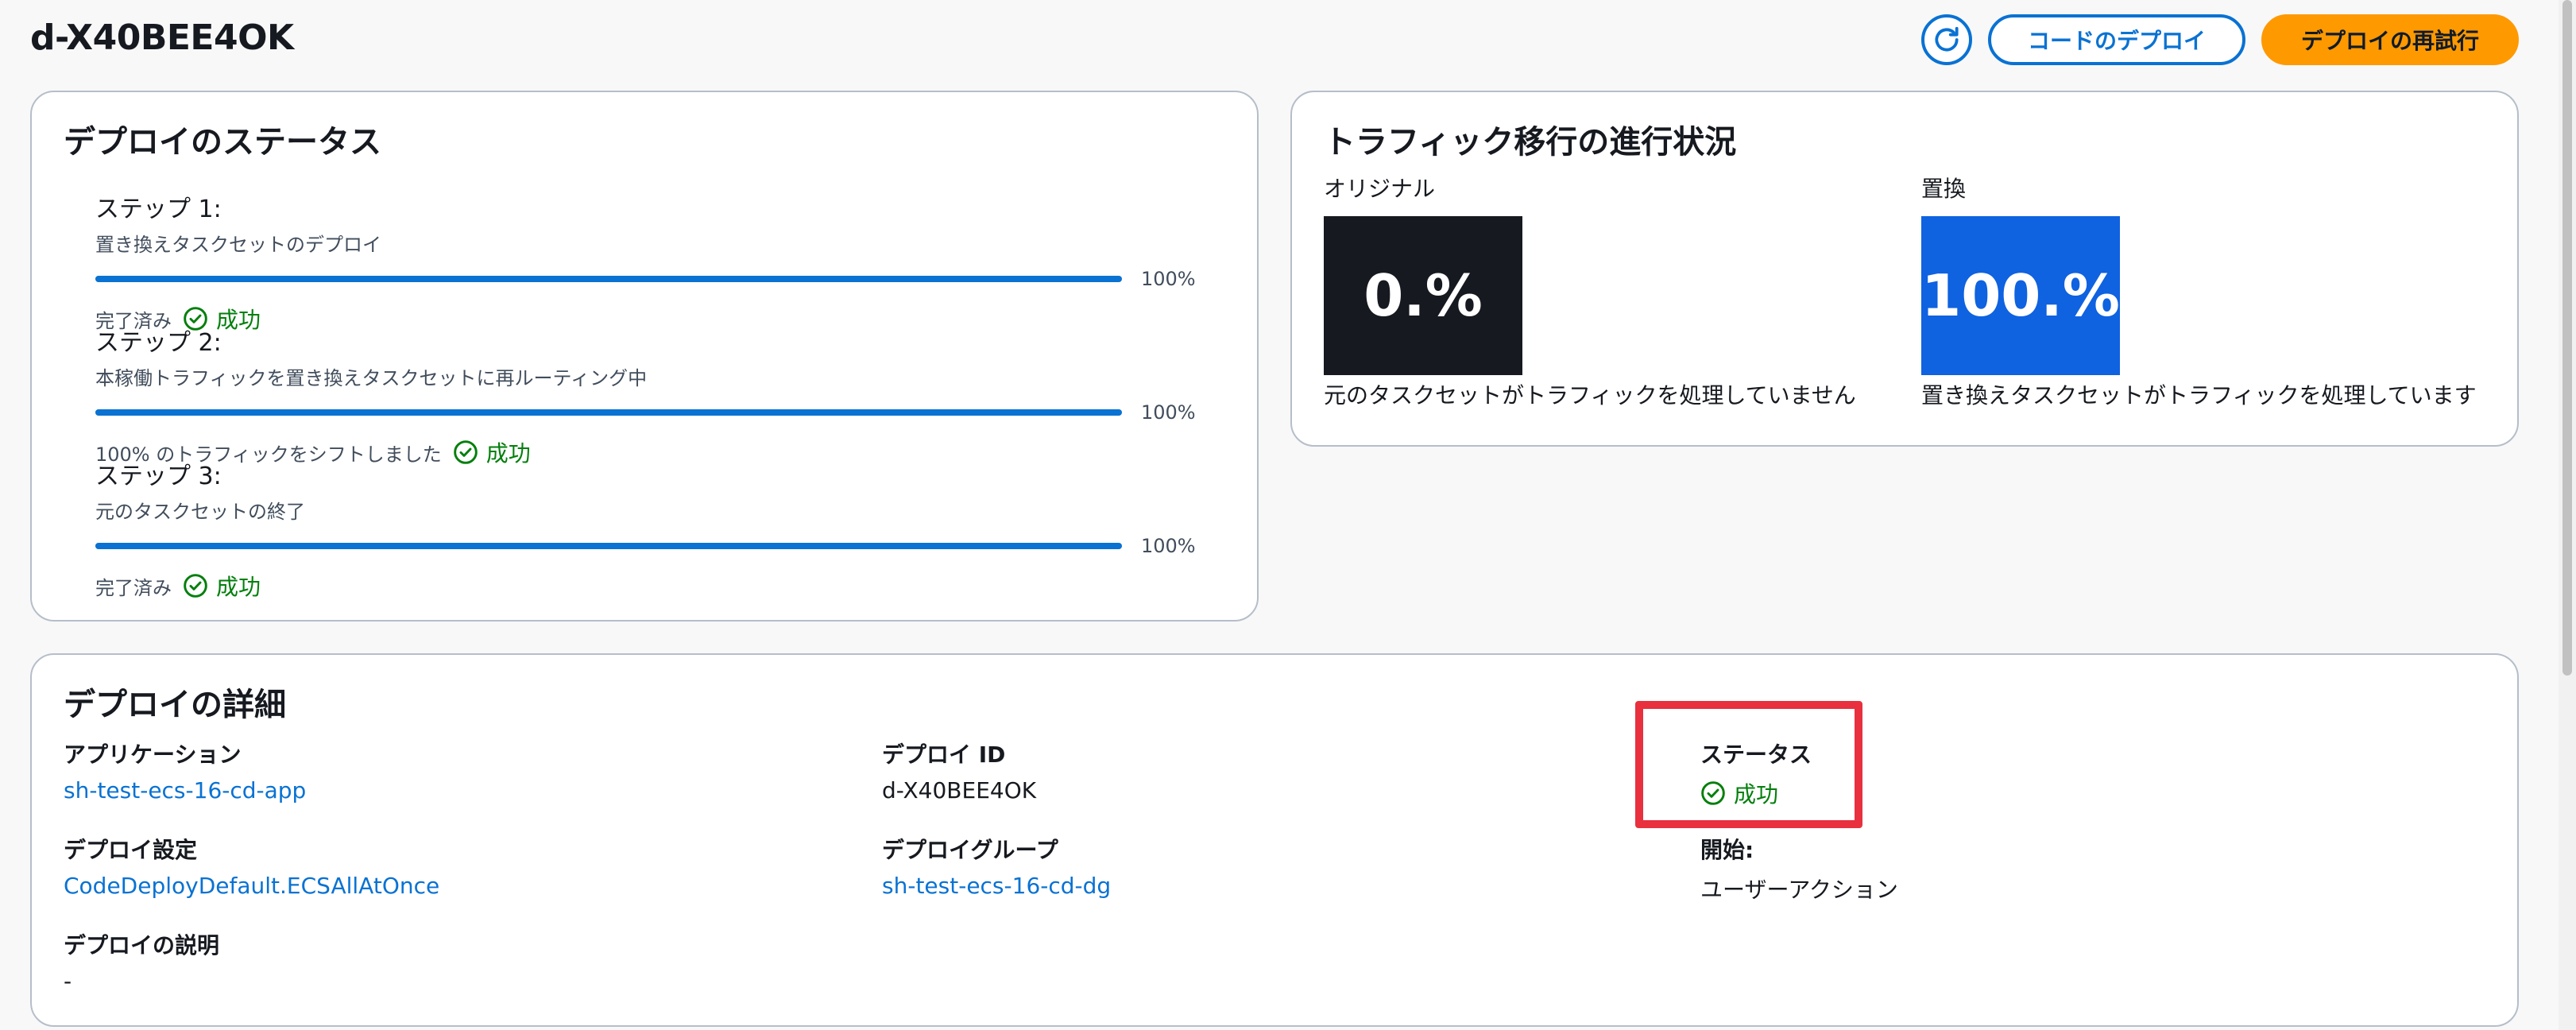 The width and height of the screenshot is (2576, 1030). What do you see at coordinates (651, 586) in the screenshot?
I see `step-status: 完了済み 成功` at bounding box center [651, 586].